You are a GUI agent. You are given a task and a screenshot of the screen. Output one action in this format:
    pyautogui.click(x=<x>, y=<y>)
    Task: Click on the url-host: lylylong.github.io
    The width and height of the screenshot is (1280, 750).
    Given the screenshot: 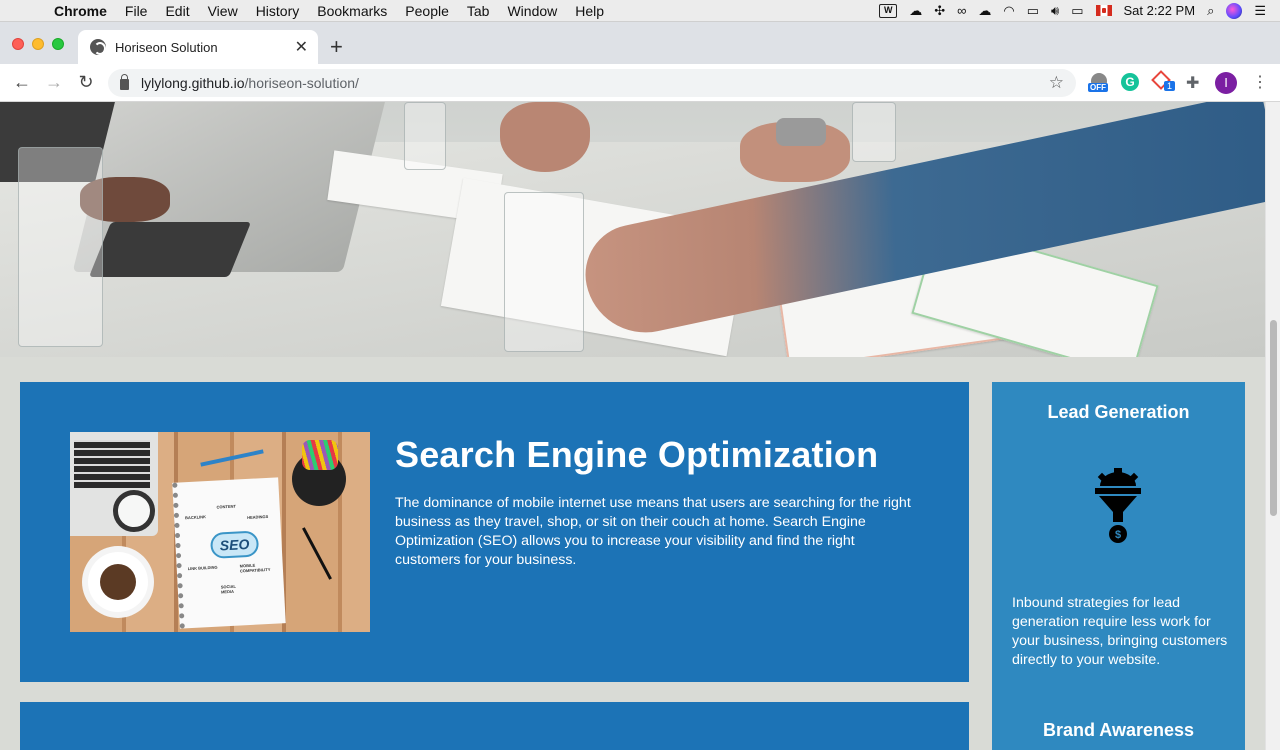 What is the action you would take?
    pyautogui.click(x=193, y=83)
    